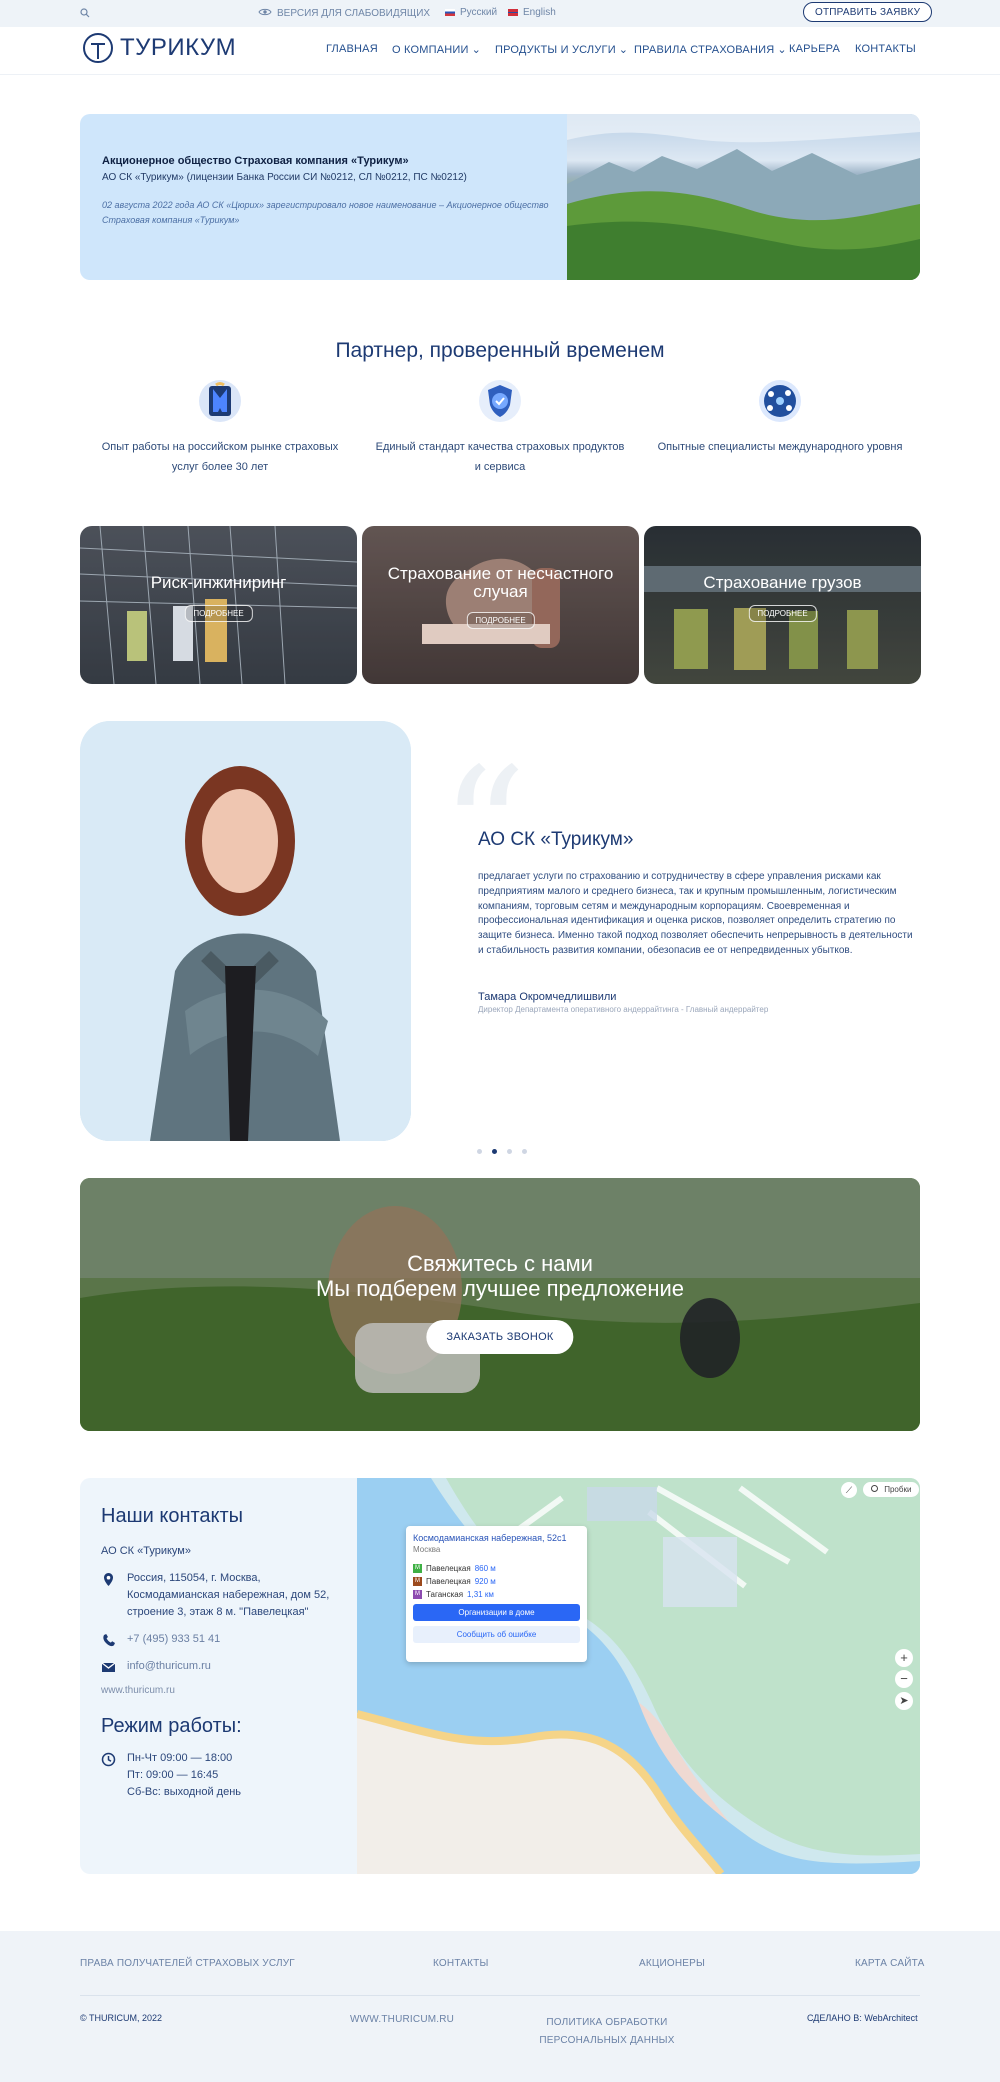 Image resolution: width=1000 pixels, height=2082 pixels. Describe the element at coordinates (885, 49) in the screenshot. I see `nav-contacts: КОНТАКТЫ` at that location.